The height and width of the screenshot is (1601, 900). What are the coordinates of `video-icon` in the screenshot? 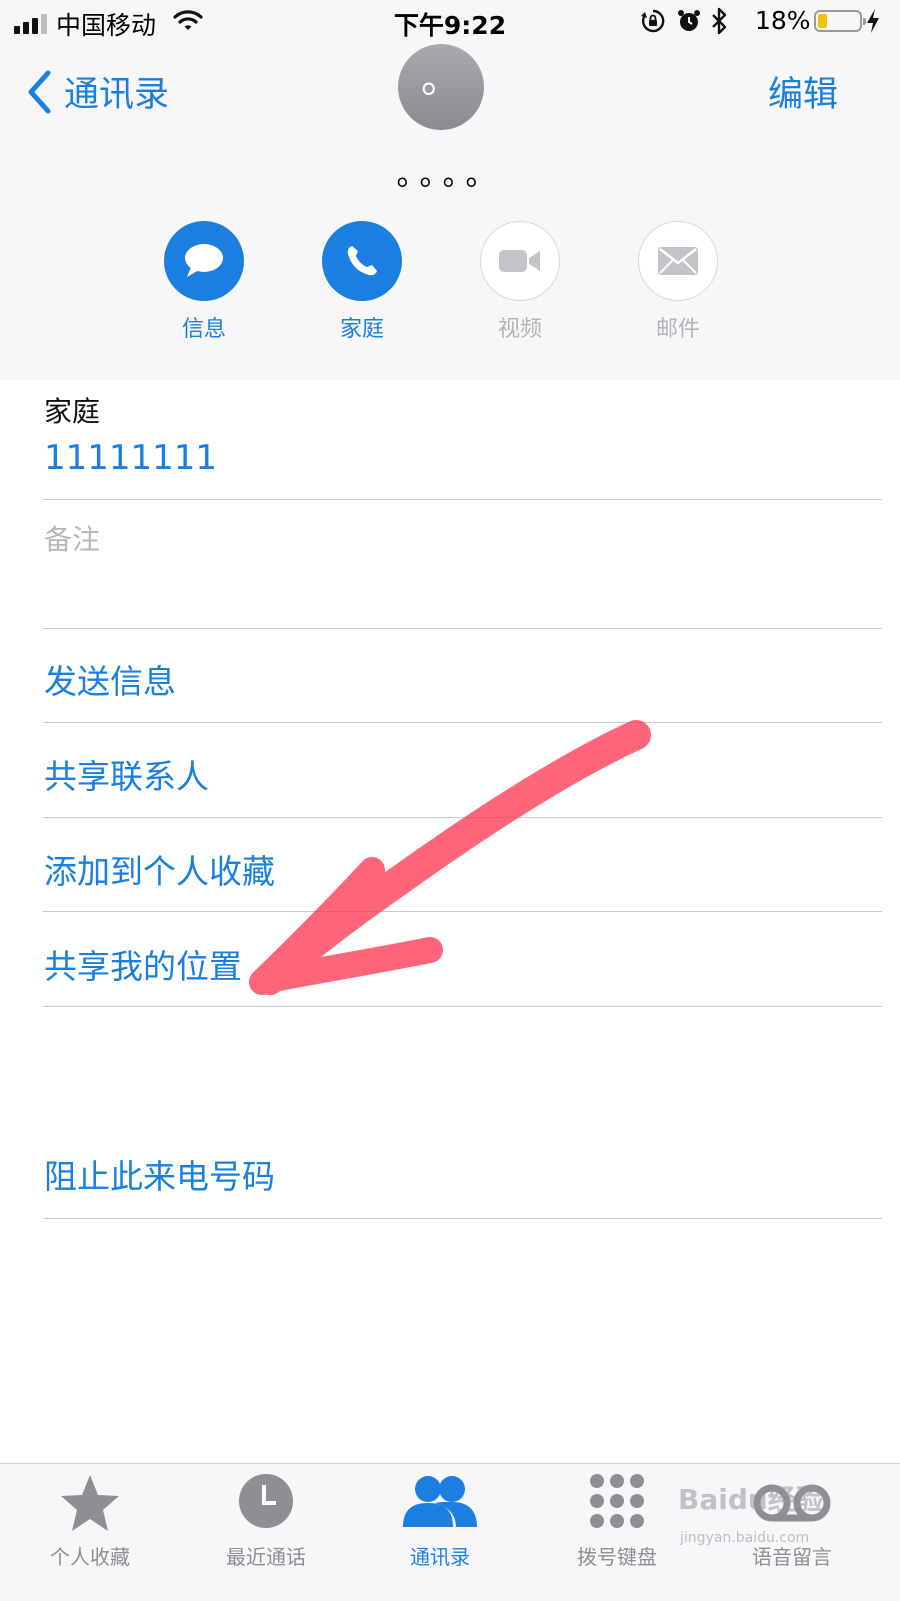 It's located at (519, 261).